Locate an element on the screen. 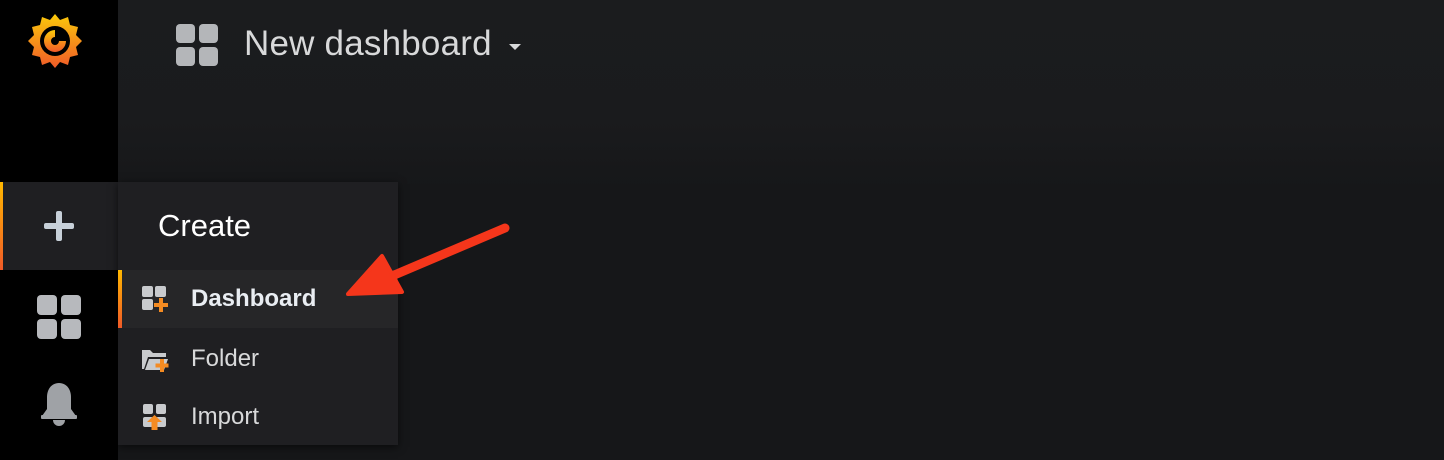 This screenshot has height=460, width=1444. dashboard-title: New dashboard is located at coordinates (368, 44).